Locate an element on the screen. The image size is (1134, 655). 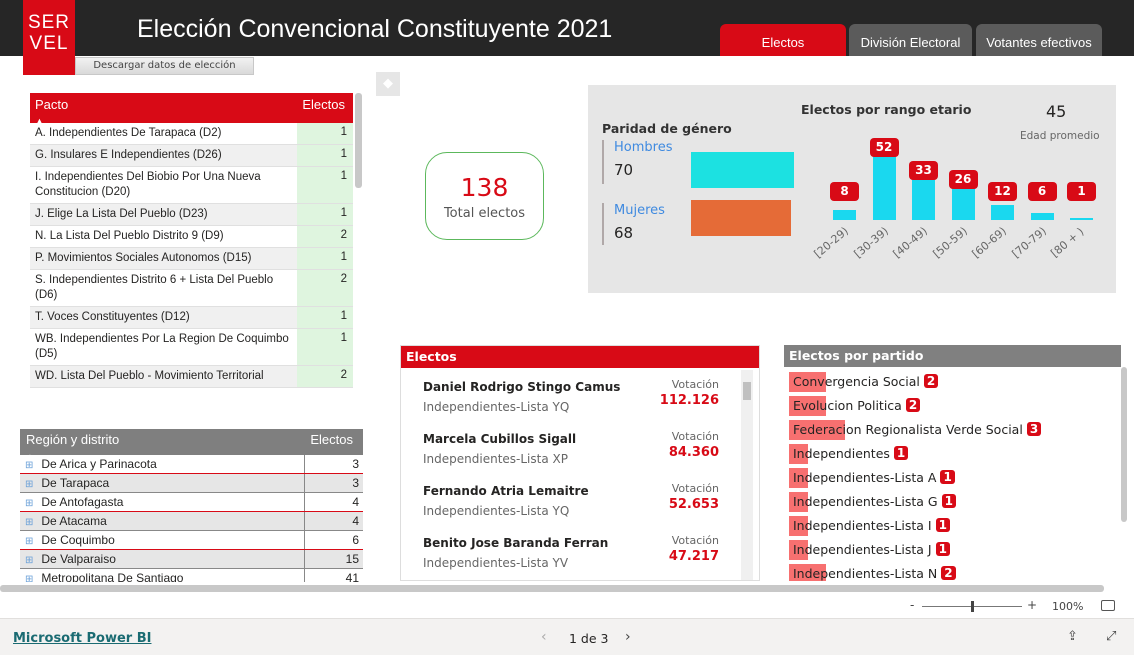
total-value: 138 is located at coordinates (484, 187).